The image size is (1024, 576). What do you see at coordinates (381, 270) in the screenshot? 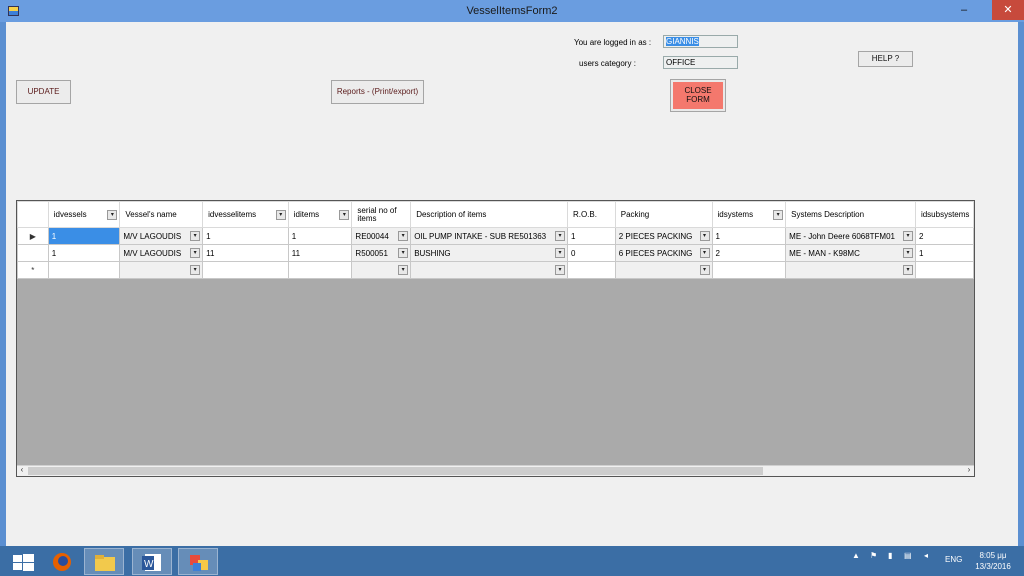
I see `cell-serial-no: ▾` at bounding box center [381, 270].